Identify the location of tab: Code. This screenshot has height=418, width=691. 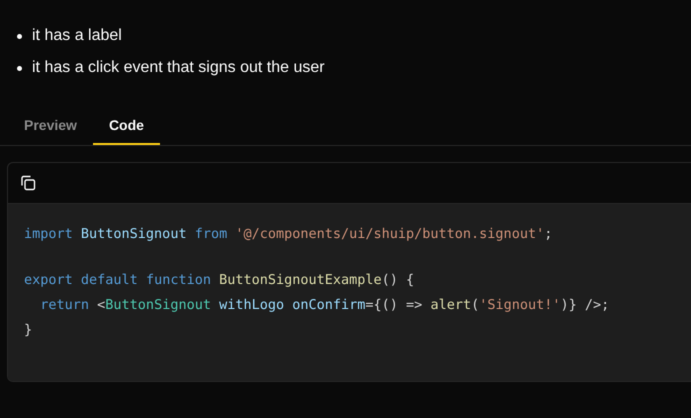
(126, 125).